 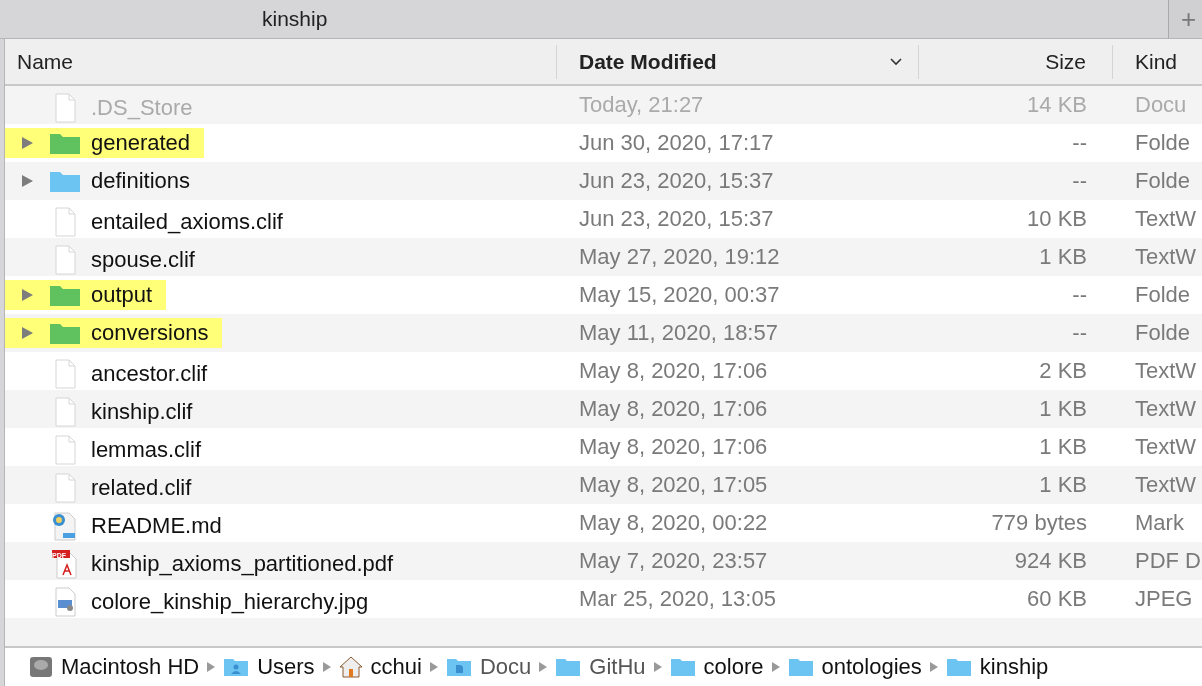 I want to click on date-cell: Today, 21:27, so click(x=641, y=104).